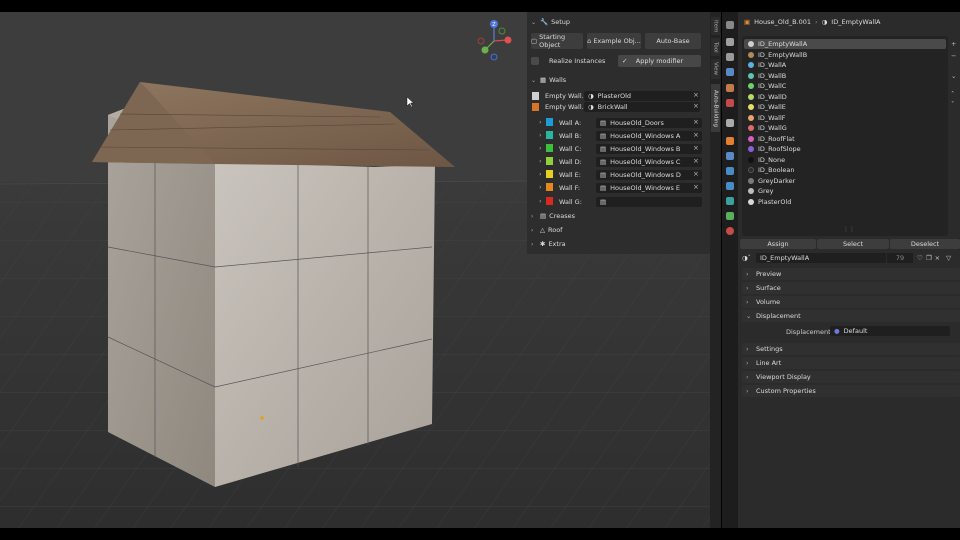  What do you see at coordinates (649, 162) in the screenshot?
I see `wall-collection-field: ▤ HouseOld_Windows C` at bounding box center [649, 162].